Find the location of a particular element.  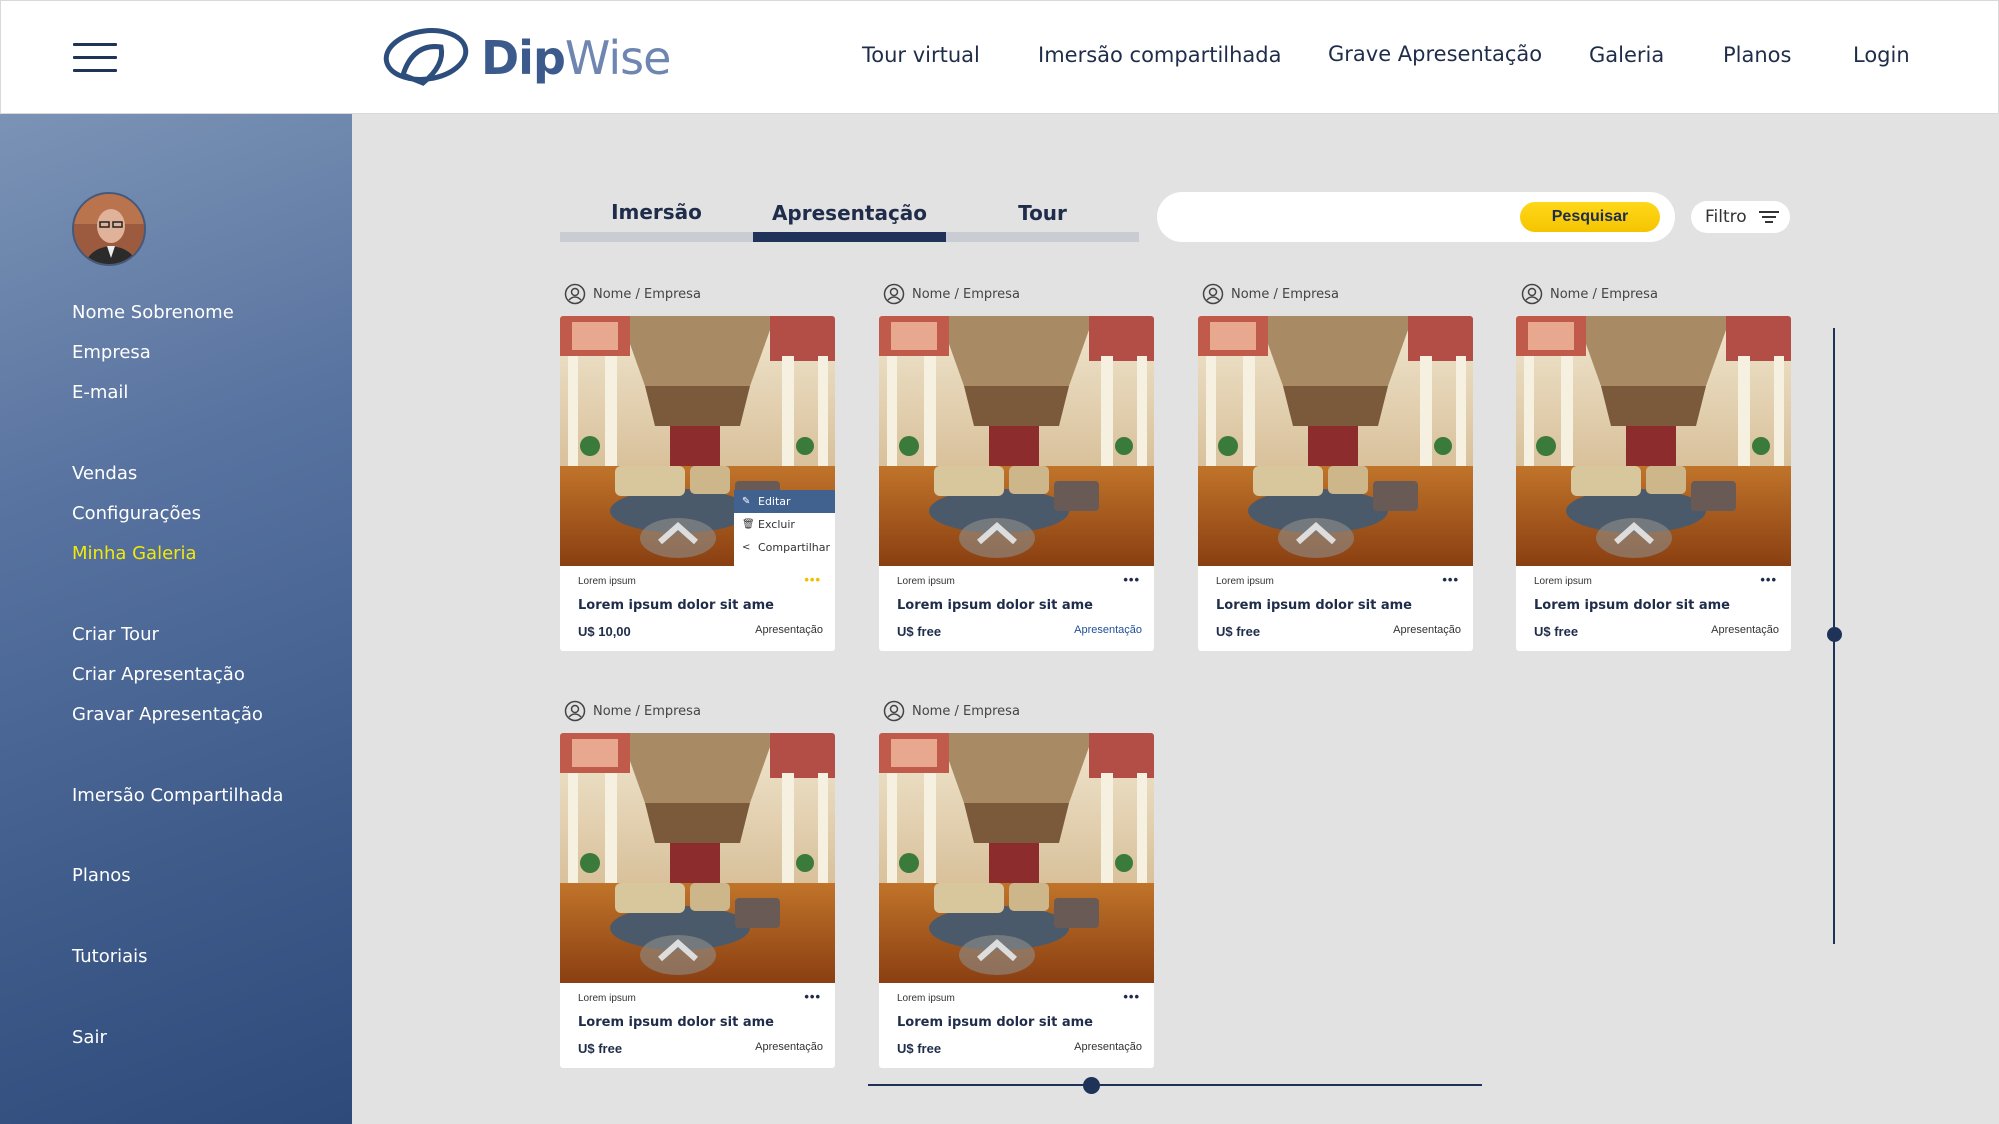

filter-button: Filtro is located at coordinates (1740, 217).